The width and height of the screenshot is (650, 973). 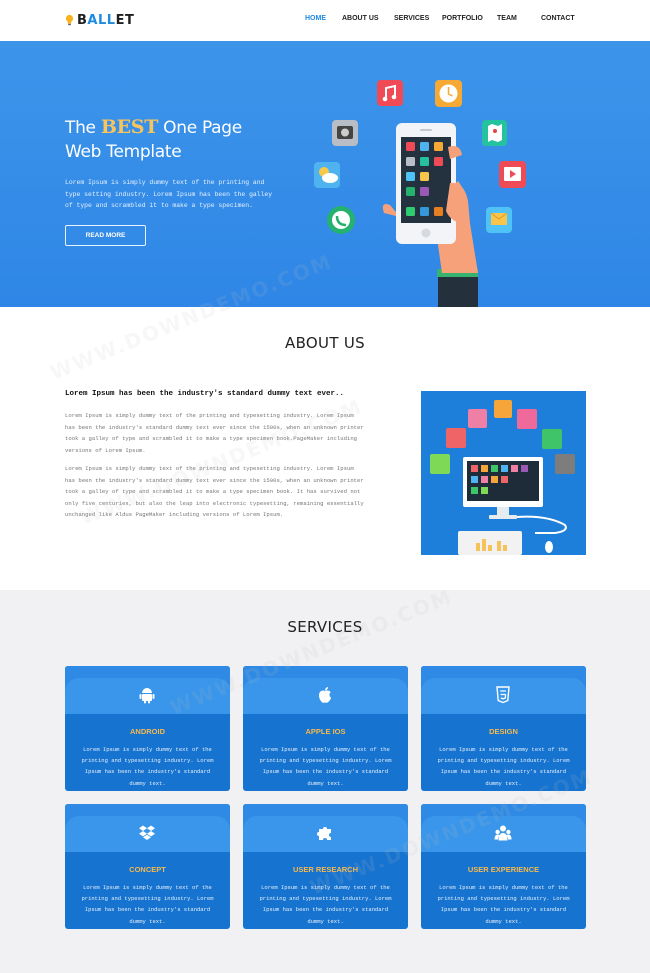 I want to click on phone-call-icon, so click(x=341, y=220).